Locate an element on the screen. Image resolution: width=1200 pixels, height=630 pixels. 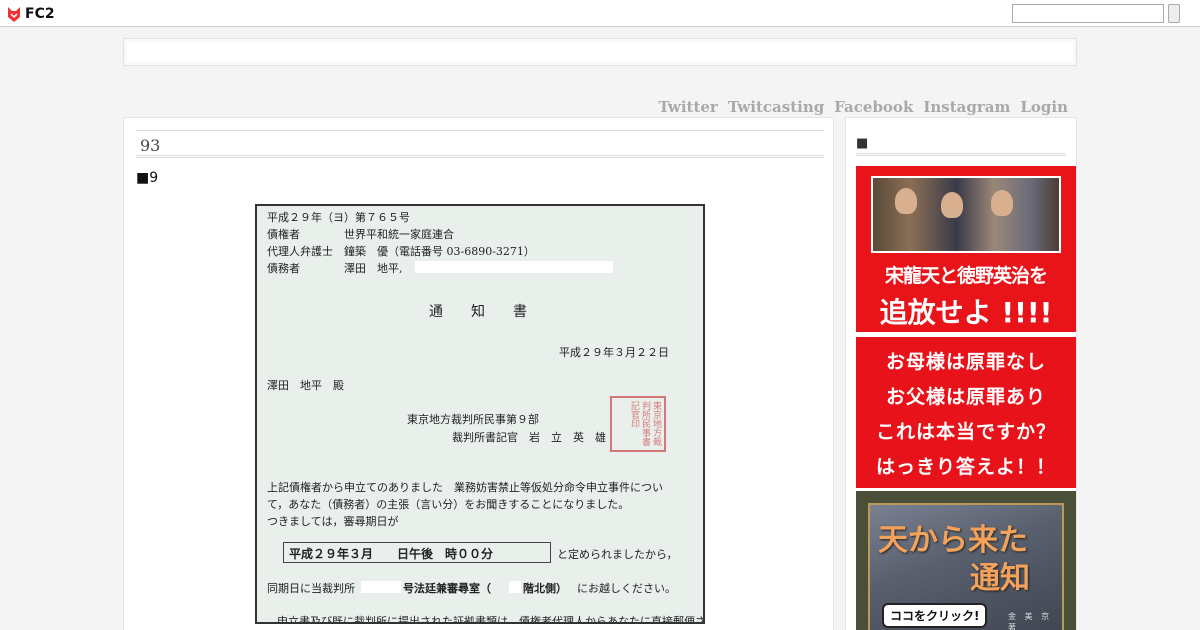
banner-original-sin: お母様は原罪なし お父様は原罪あり これは本当ですか？ はっきり答えよ！！ is located at coordinates (966, 412).